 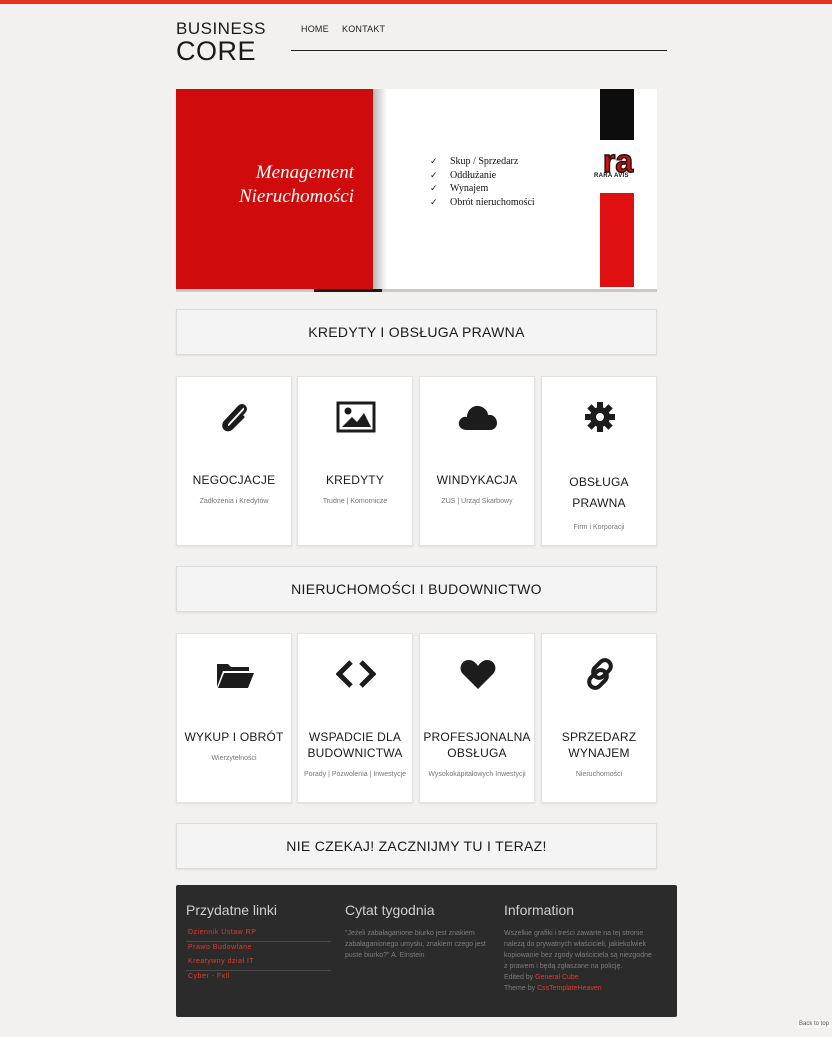 What do you see at coordinates (477, 501) in the screenshot?
I see `card-subtitle: ZUS | Urząd Skarbowy` at bounding box center [477, 501].